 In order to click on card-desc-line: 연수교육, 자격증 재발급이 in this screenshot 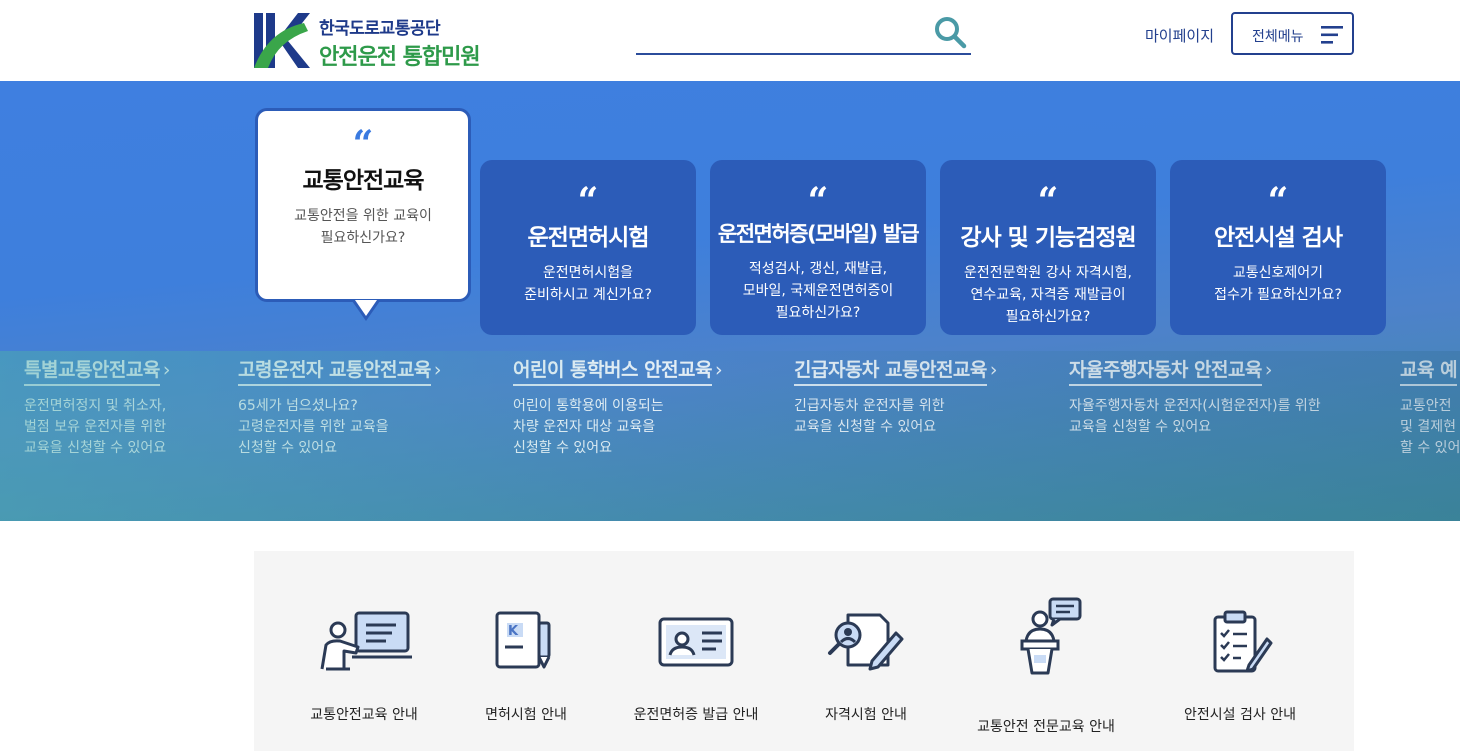, I will do `click(1048, 295)`.